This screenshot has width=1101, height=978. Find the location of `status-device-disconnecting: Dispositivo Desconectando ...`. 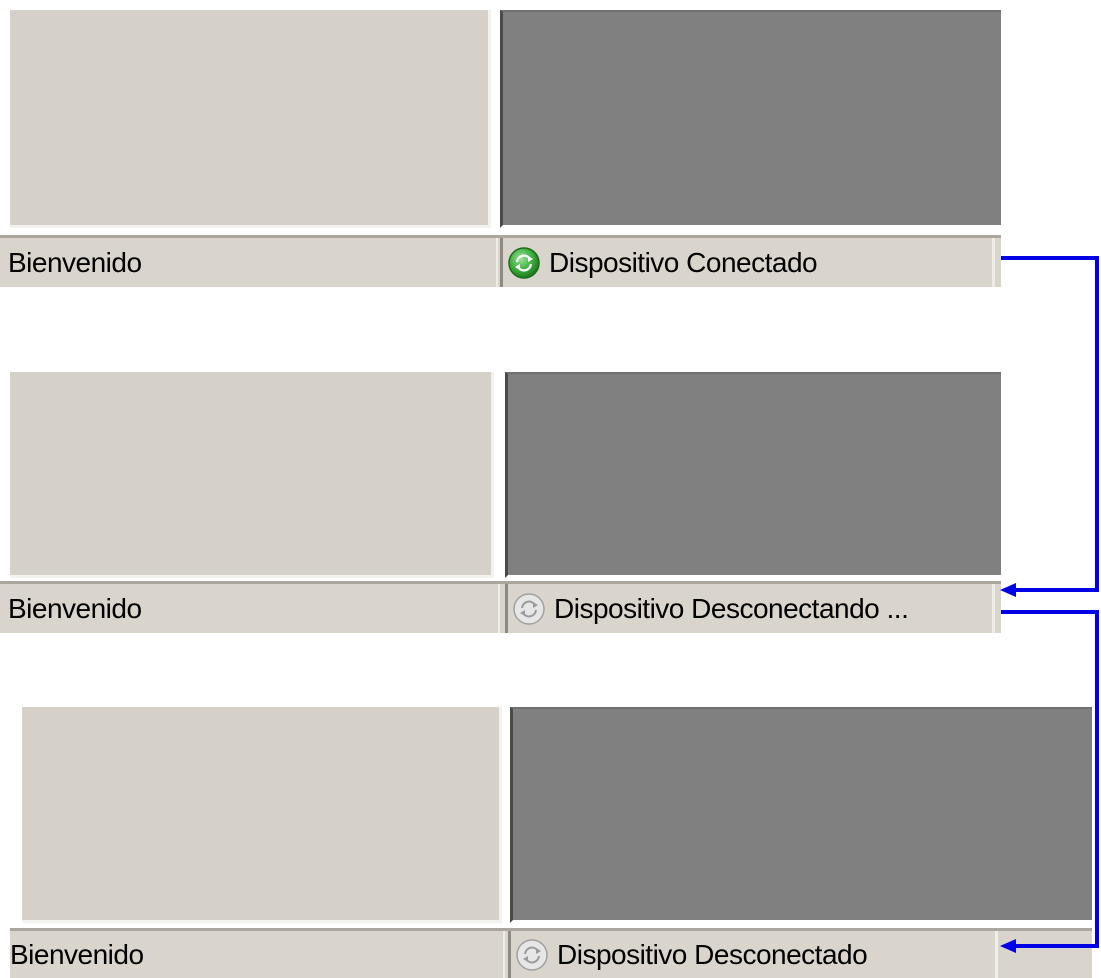

status-device-disconnecting: Dispositivo Desconectando ... is located at coordinates (750, 608).